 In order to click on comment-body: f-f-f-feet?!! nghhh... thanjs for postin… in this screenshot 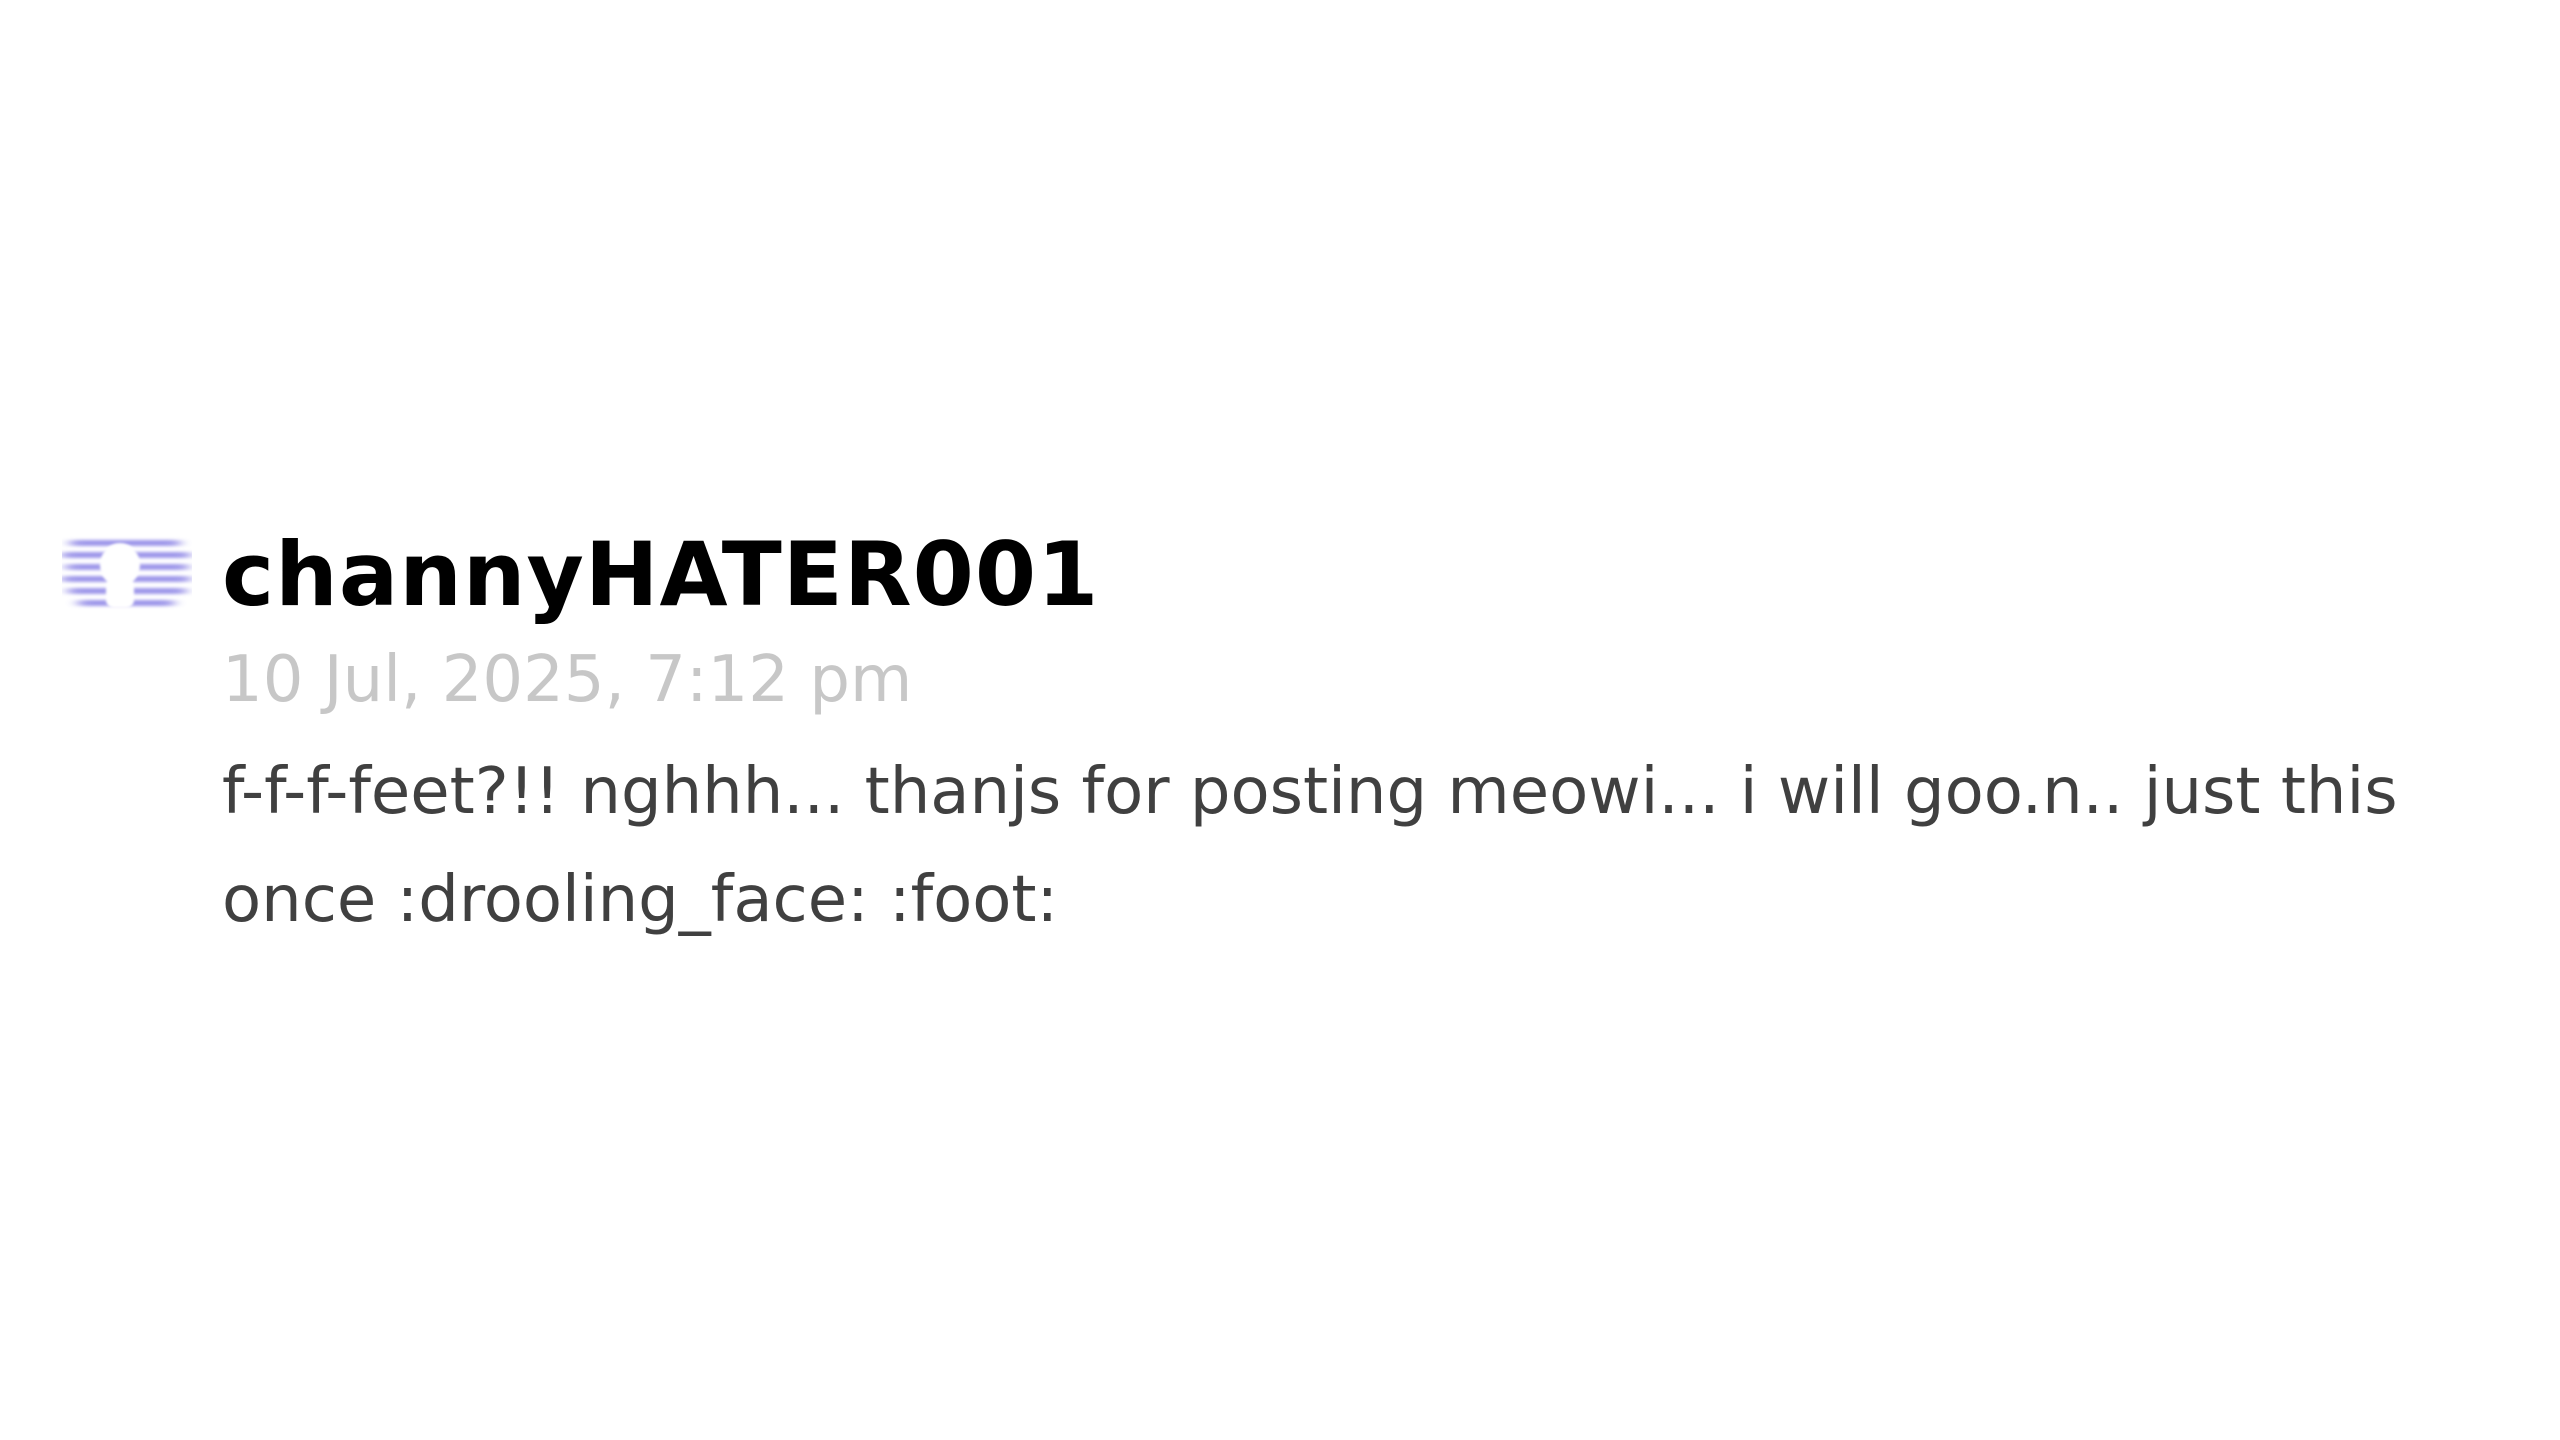, I will do `click(1310, 846)`.